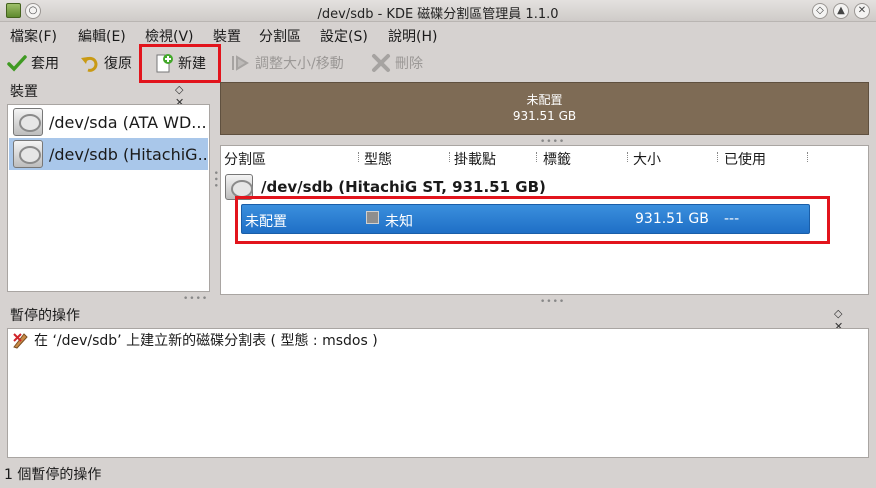 This screenshot has height=488, width=876. I want to click on undo-label: 復原, so click(118, 64).